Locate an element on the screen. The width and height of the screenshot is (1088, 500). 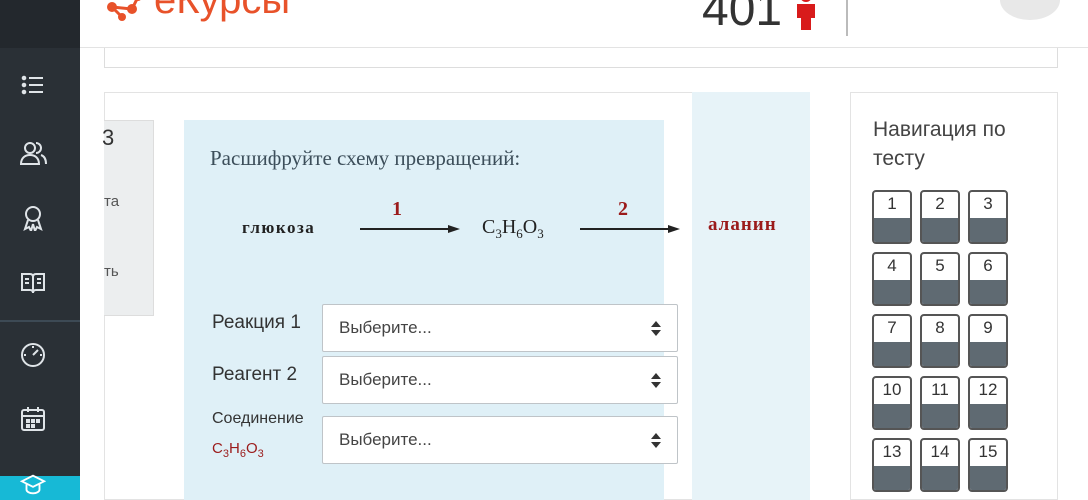
badge-icon is located at coordinates (33, 217).